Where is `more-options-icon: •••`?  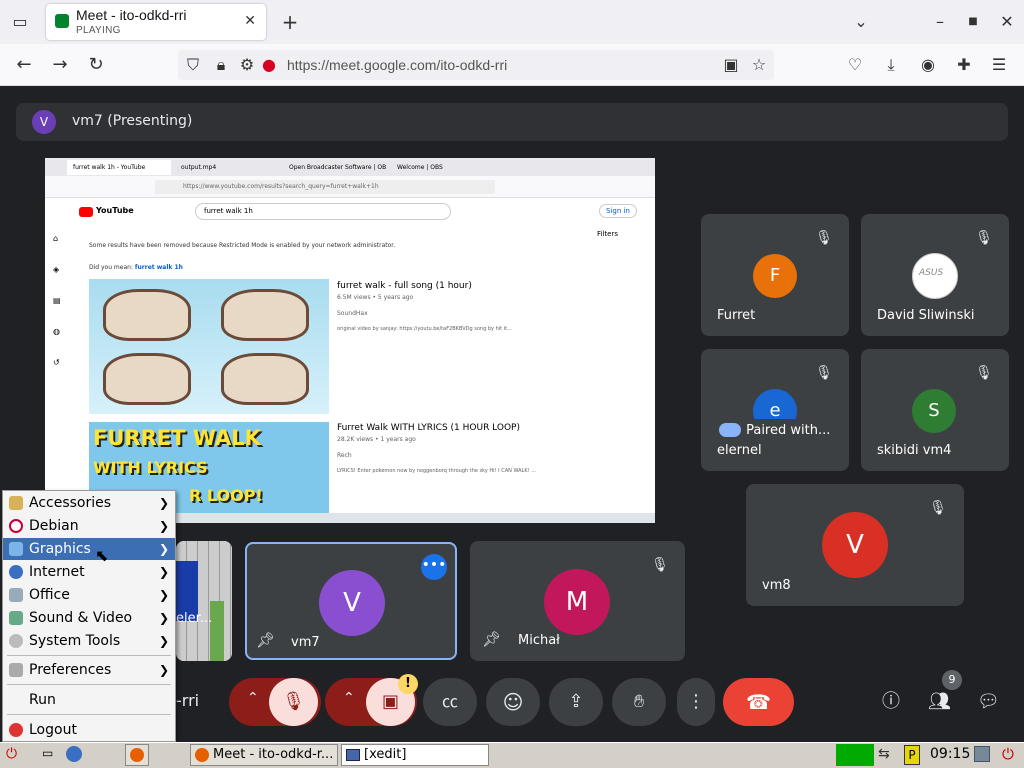
more-options-icon: ••• is located at coordinates (434, 567).